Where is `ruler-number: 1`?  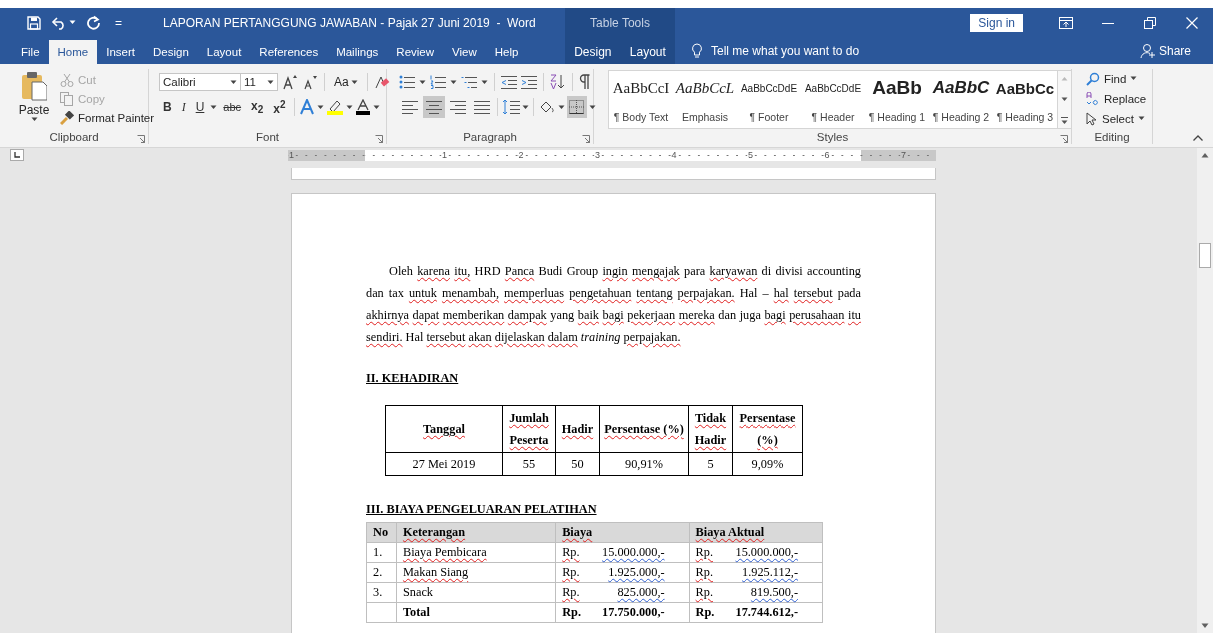 ruler-number: 1 is located at coordinates (291, 155).